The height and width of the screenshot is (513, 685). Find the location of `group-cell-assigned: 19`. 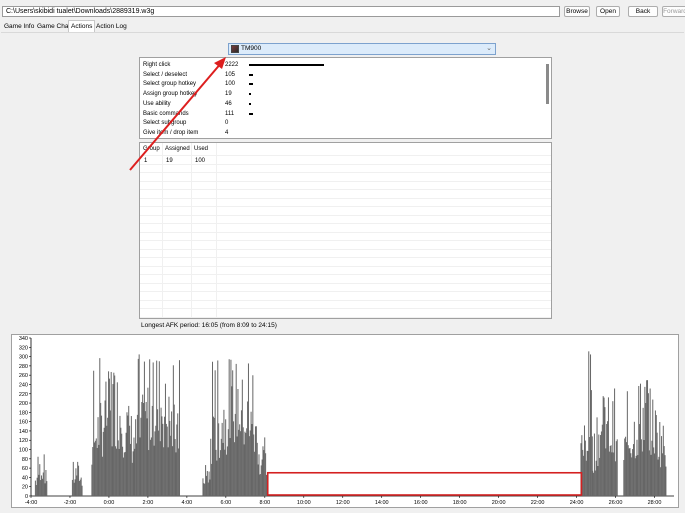

group-cell-assigned: 19 is located at coordinates (169, 161).